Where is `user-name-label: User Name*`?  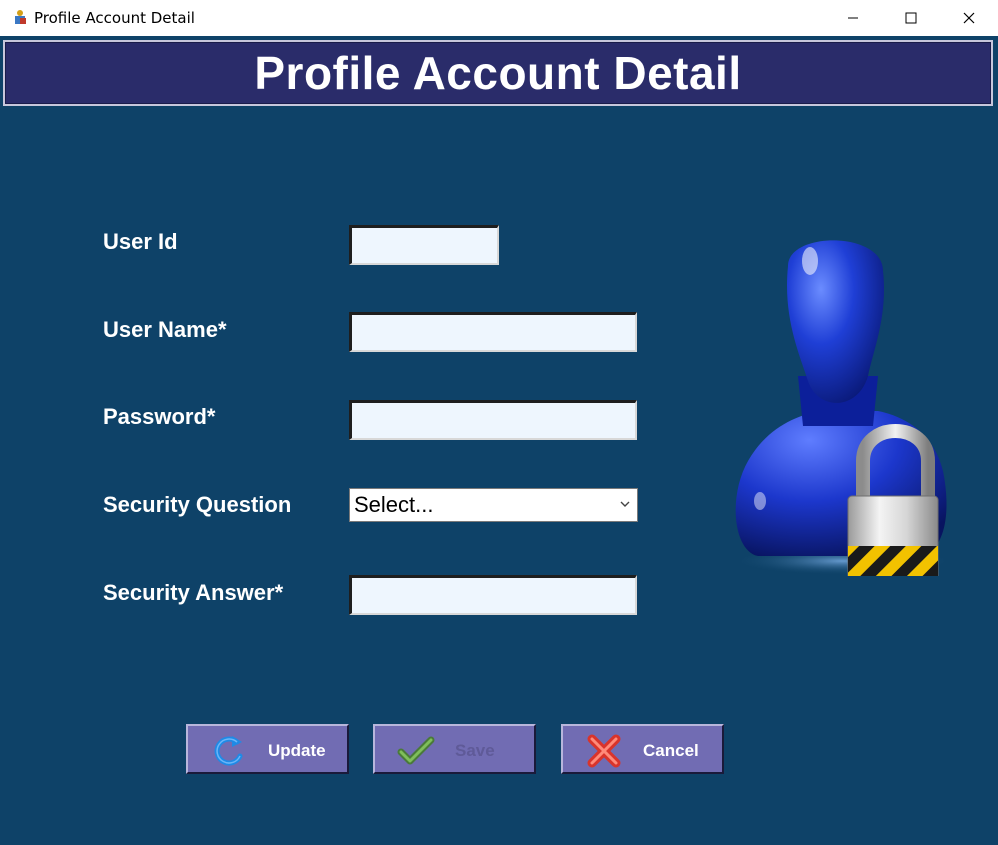
user-name-label: User Name* is located at coordinates (165, 329).